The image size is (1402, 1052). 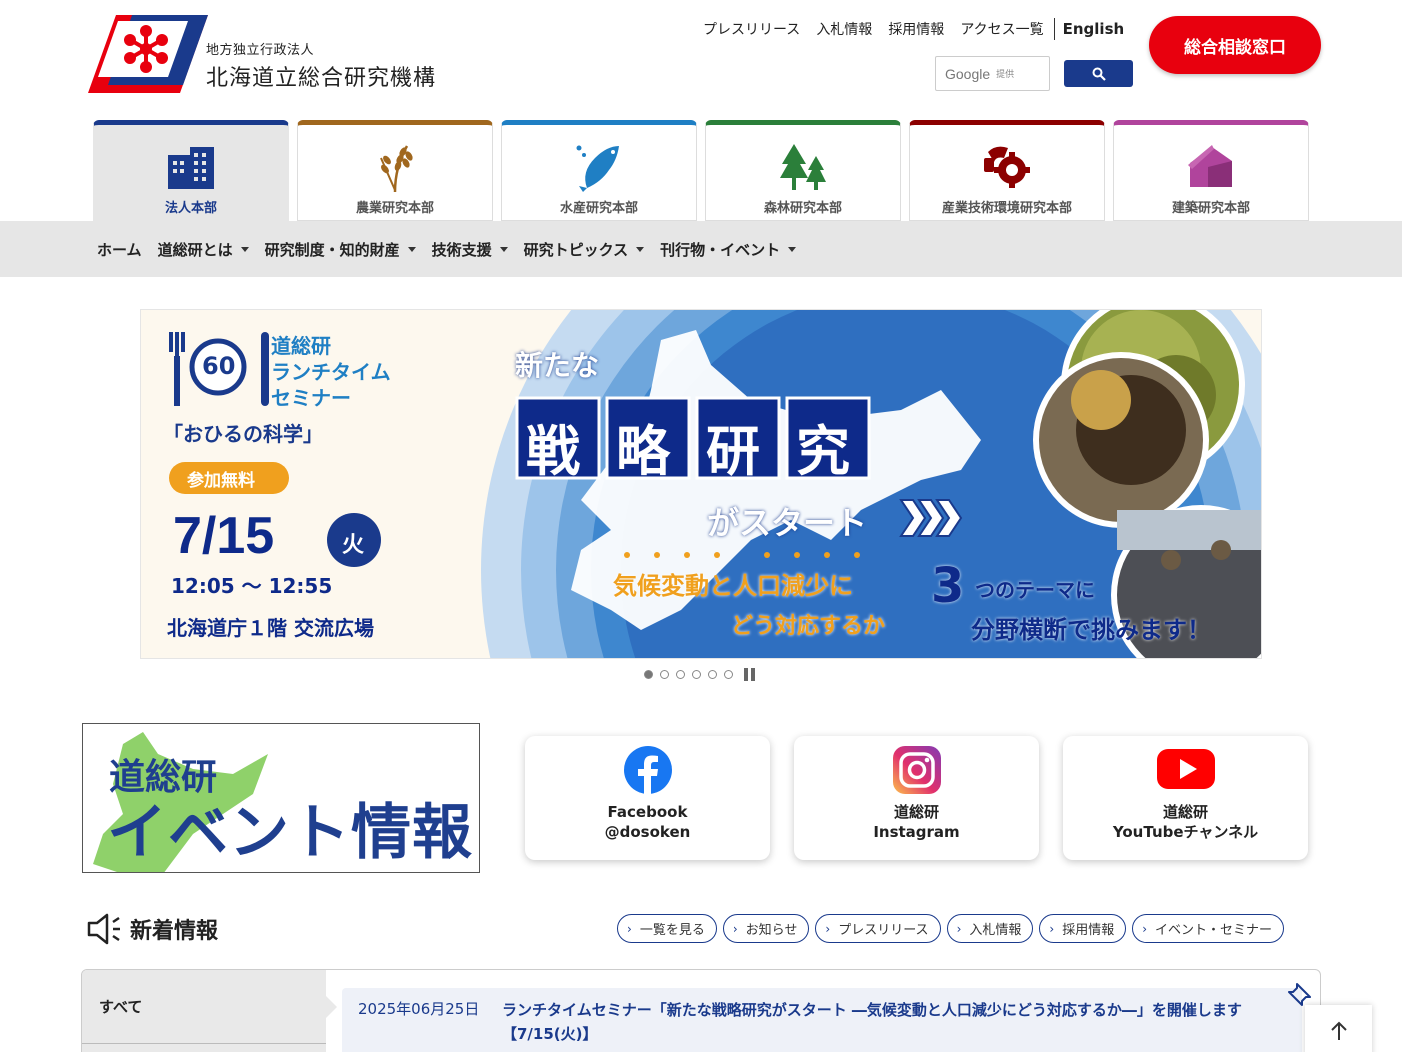 I want to click on nav-label: ホーム, so click(x=119, y=249).